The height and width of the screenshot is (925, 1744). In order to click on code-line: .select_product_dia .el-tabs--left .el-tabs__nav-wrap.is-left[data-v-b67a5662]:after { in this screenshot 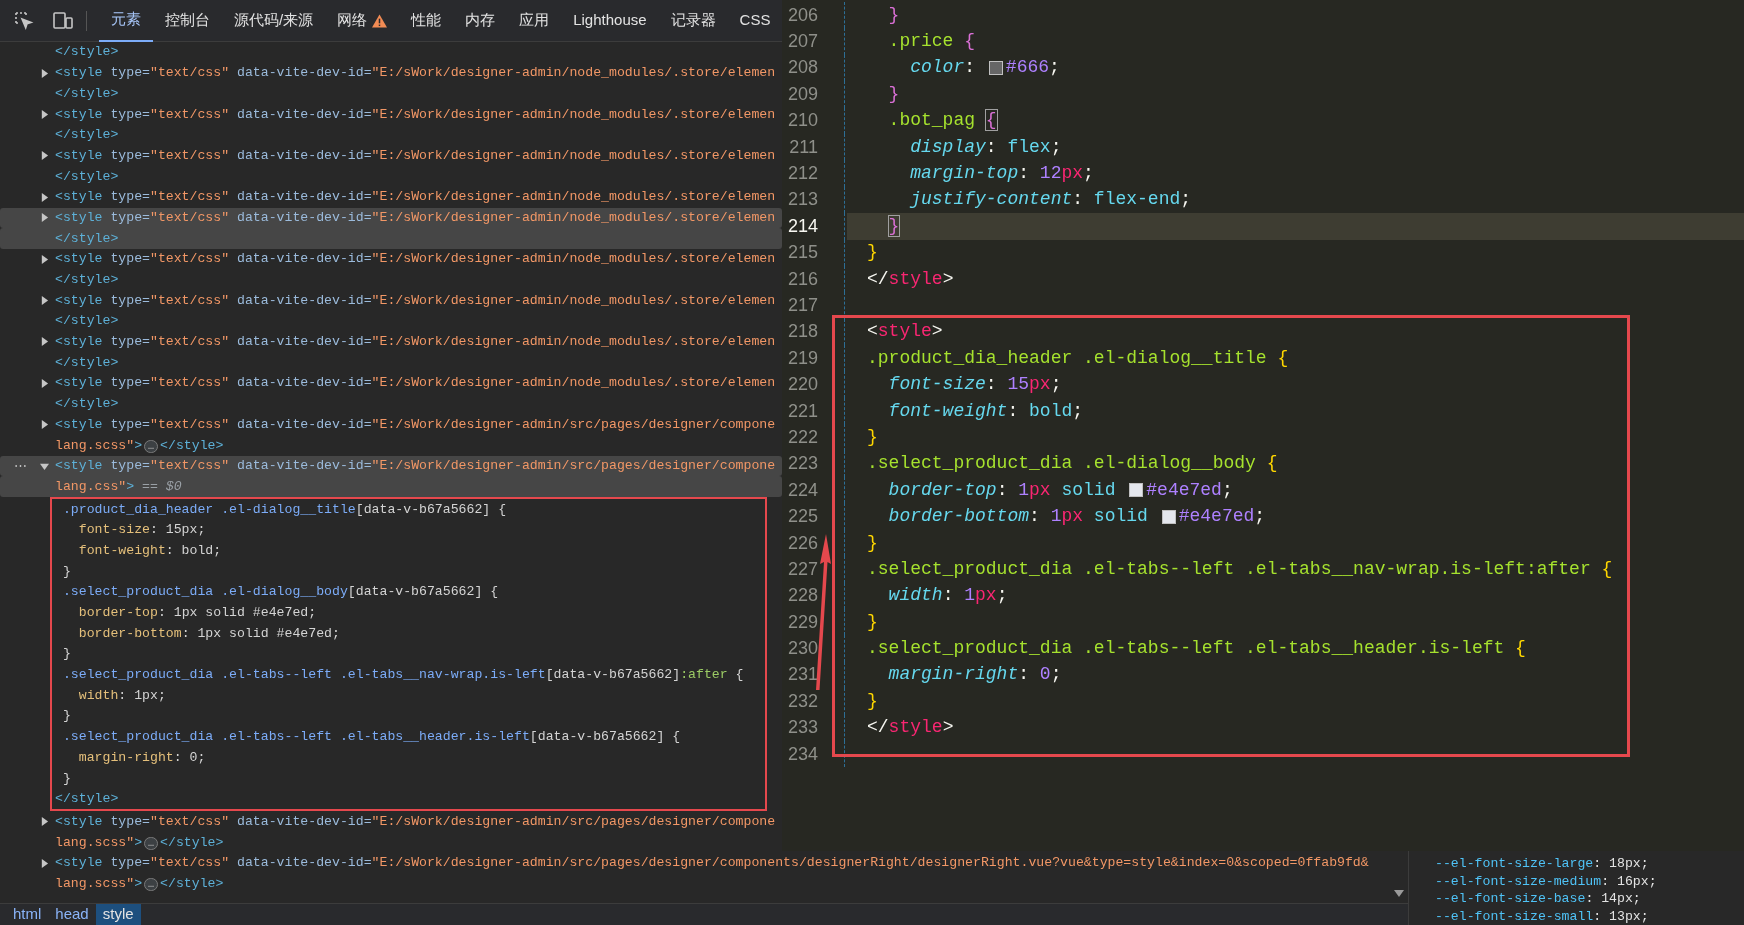, I will do `click(402, 675)`.